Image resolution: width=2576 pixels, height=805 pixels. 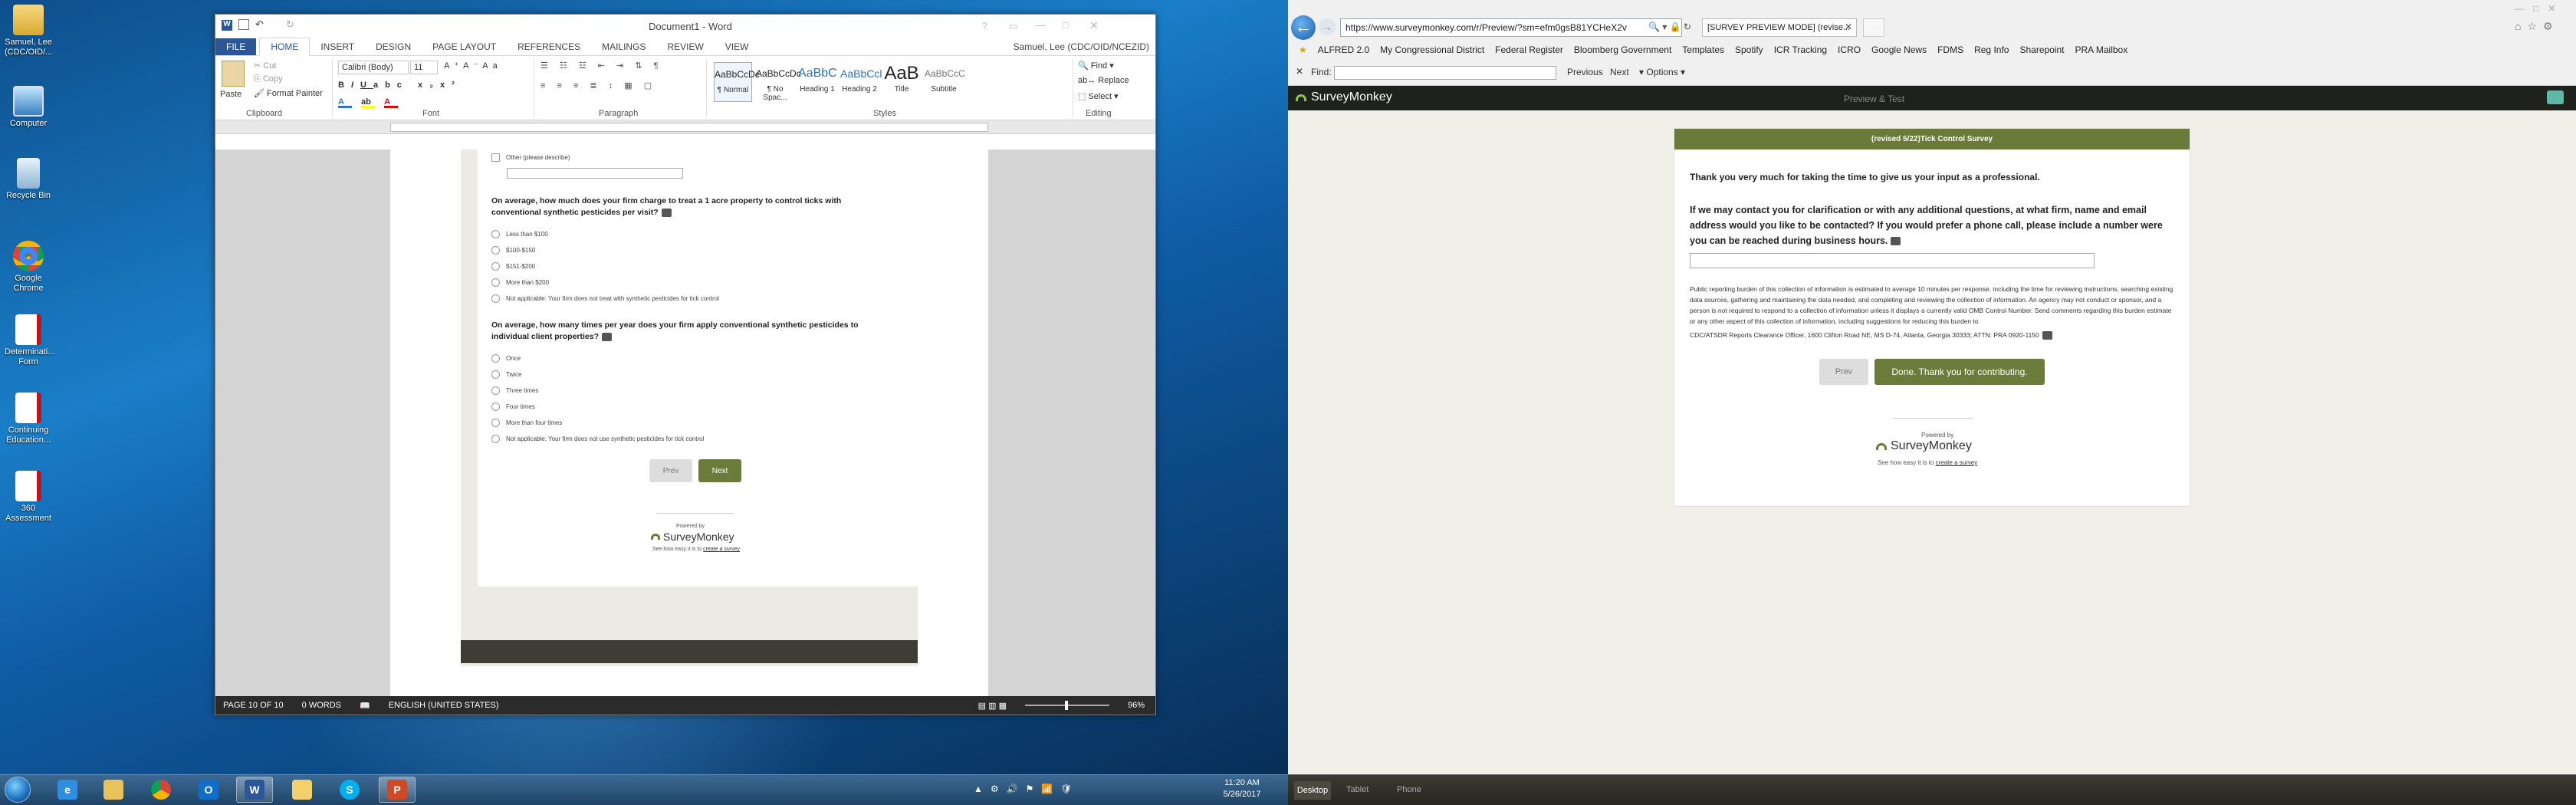 I want to click on taskbar-explorer, so click(x=113, y=790).